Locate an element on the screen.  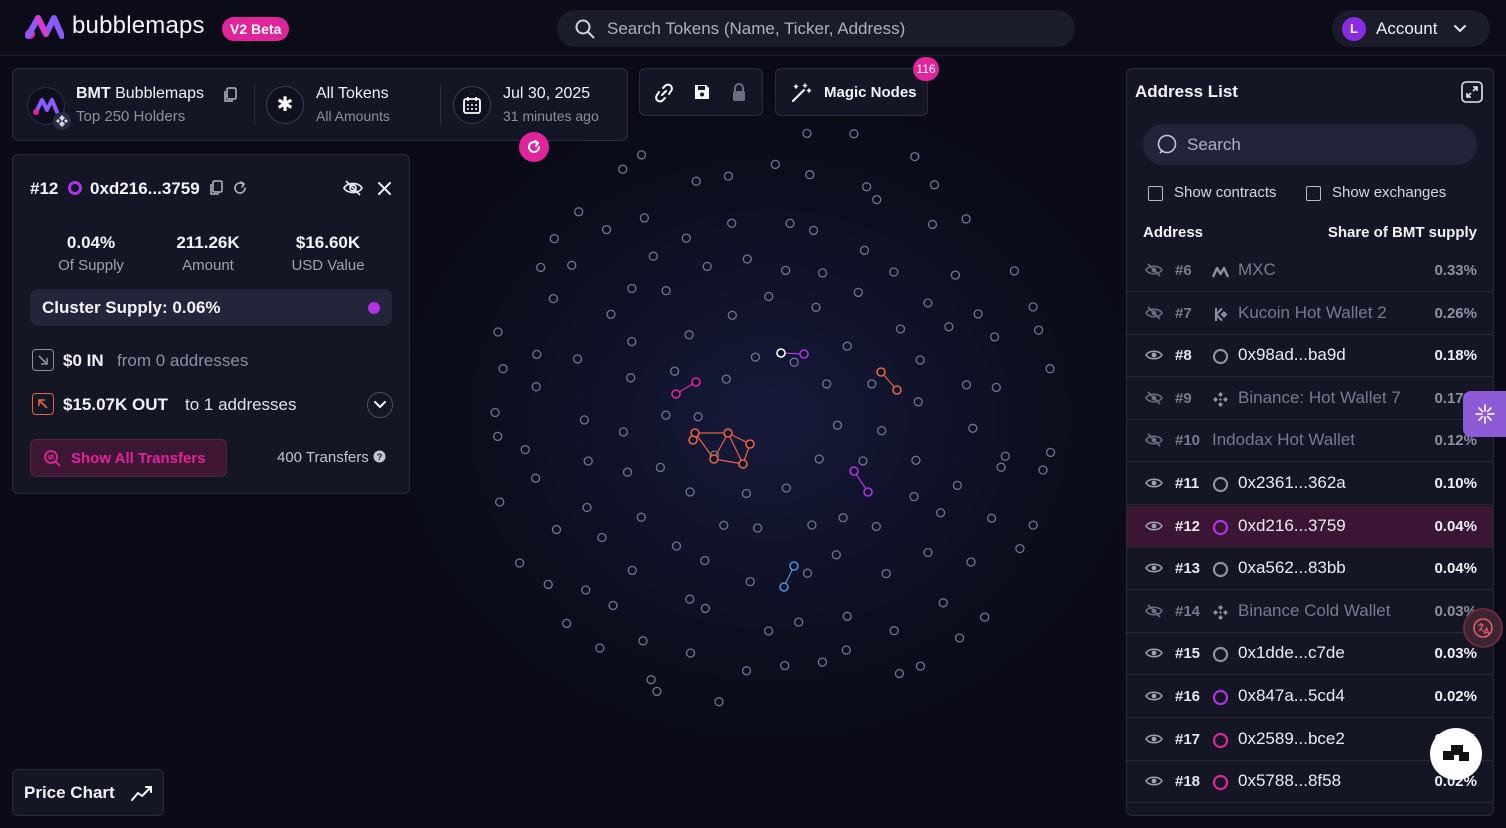
address-row: #8 0x98ad...ba9d 0.18% is located at coordinates (1310, 356).